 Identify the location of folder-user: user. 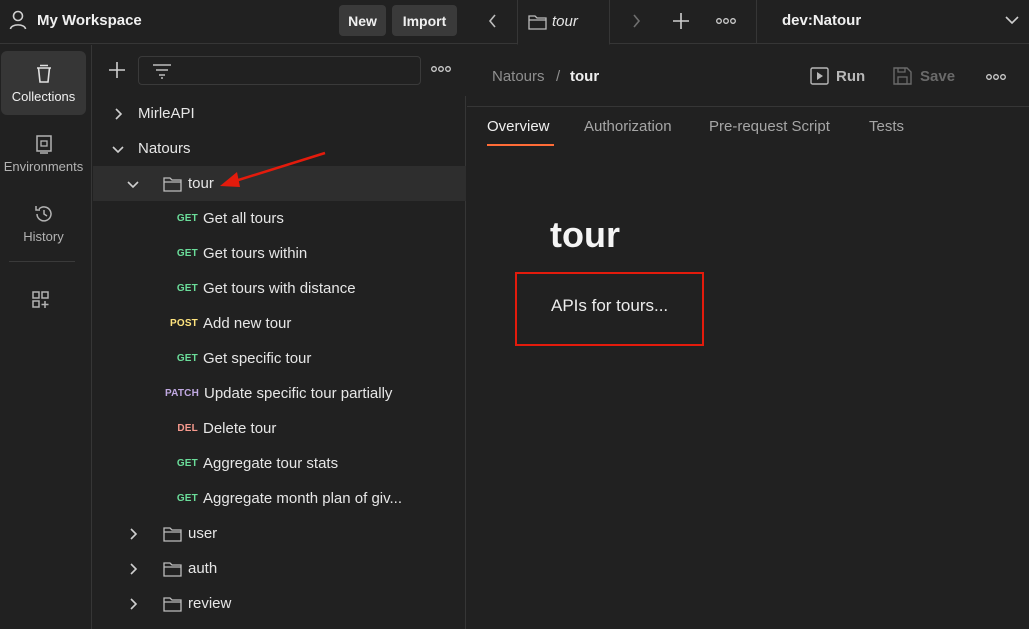
(279, 533).